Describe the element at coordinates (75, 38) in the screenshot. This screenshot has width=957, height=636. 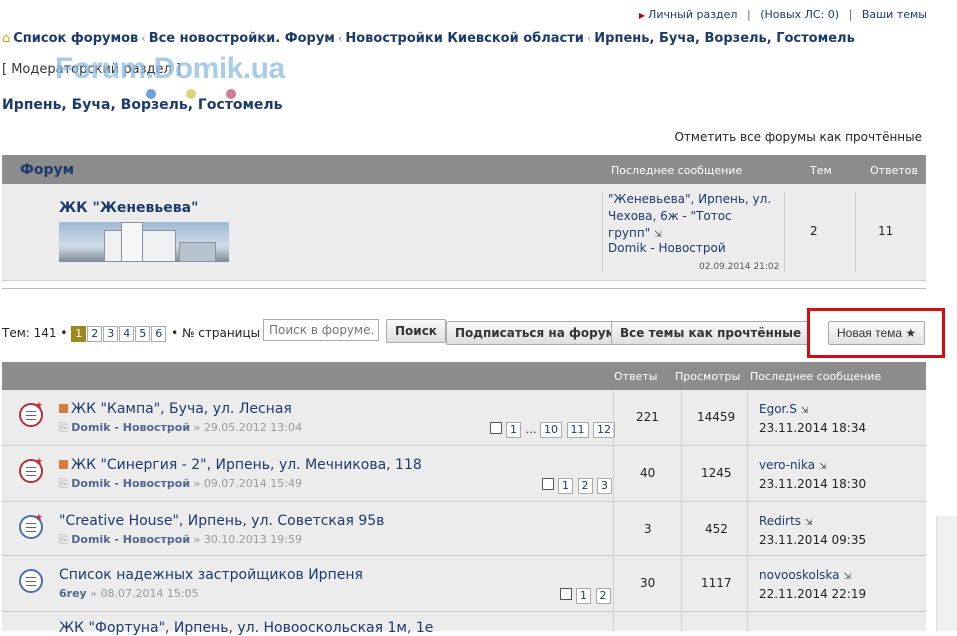
I see `breadcrumb-forum-list: Список форумов` at that location.